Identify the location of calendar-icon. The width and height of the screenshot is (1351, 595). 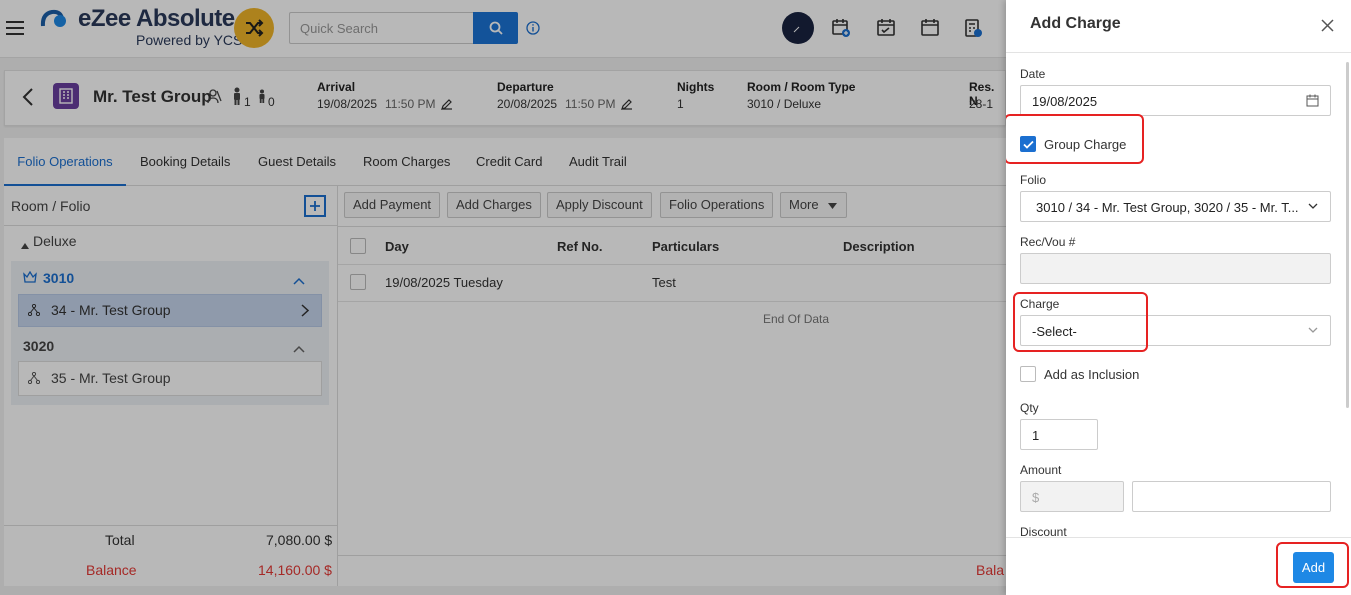
(1312, 100).